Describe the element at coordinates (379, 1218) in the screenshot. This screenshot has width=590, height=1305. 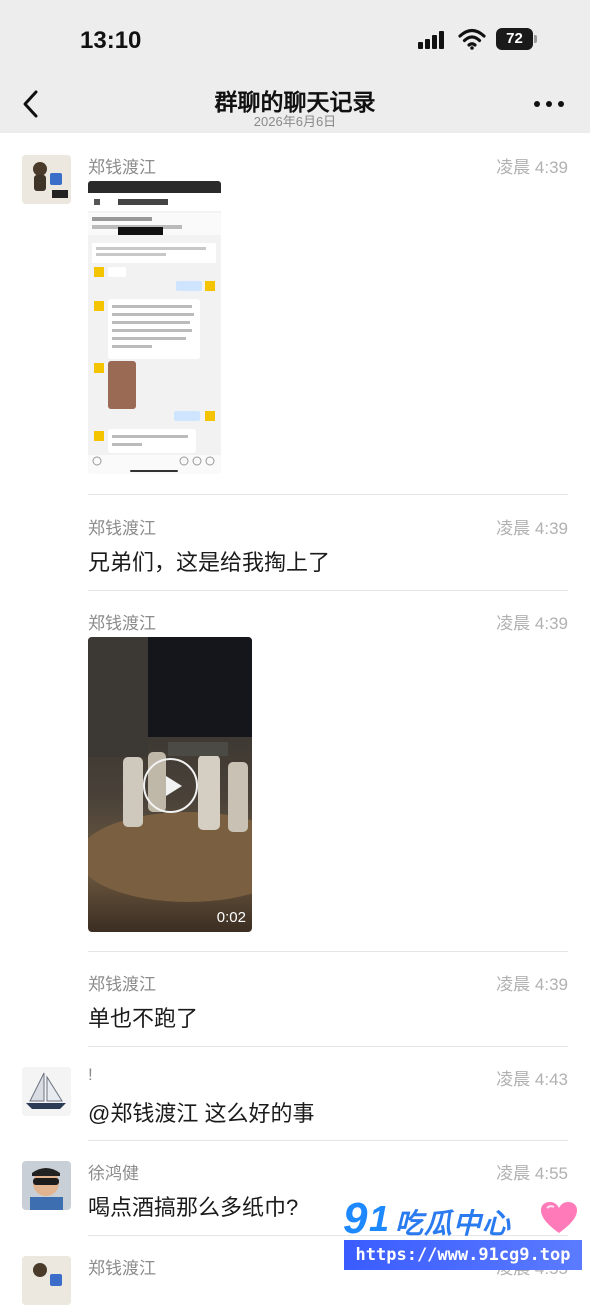
I see `watermark-digit-1: 1` at that location.